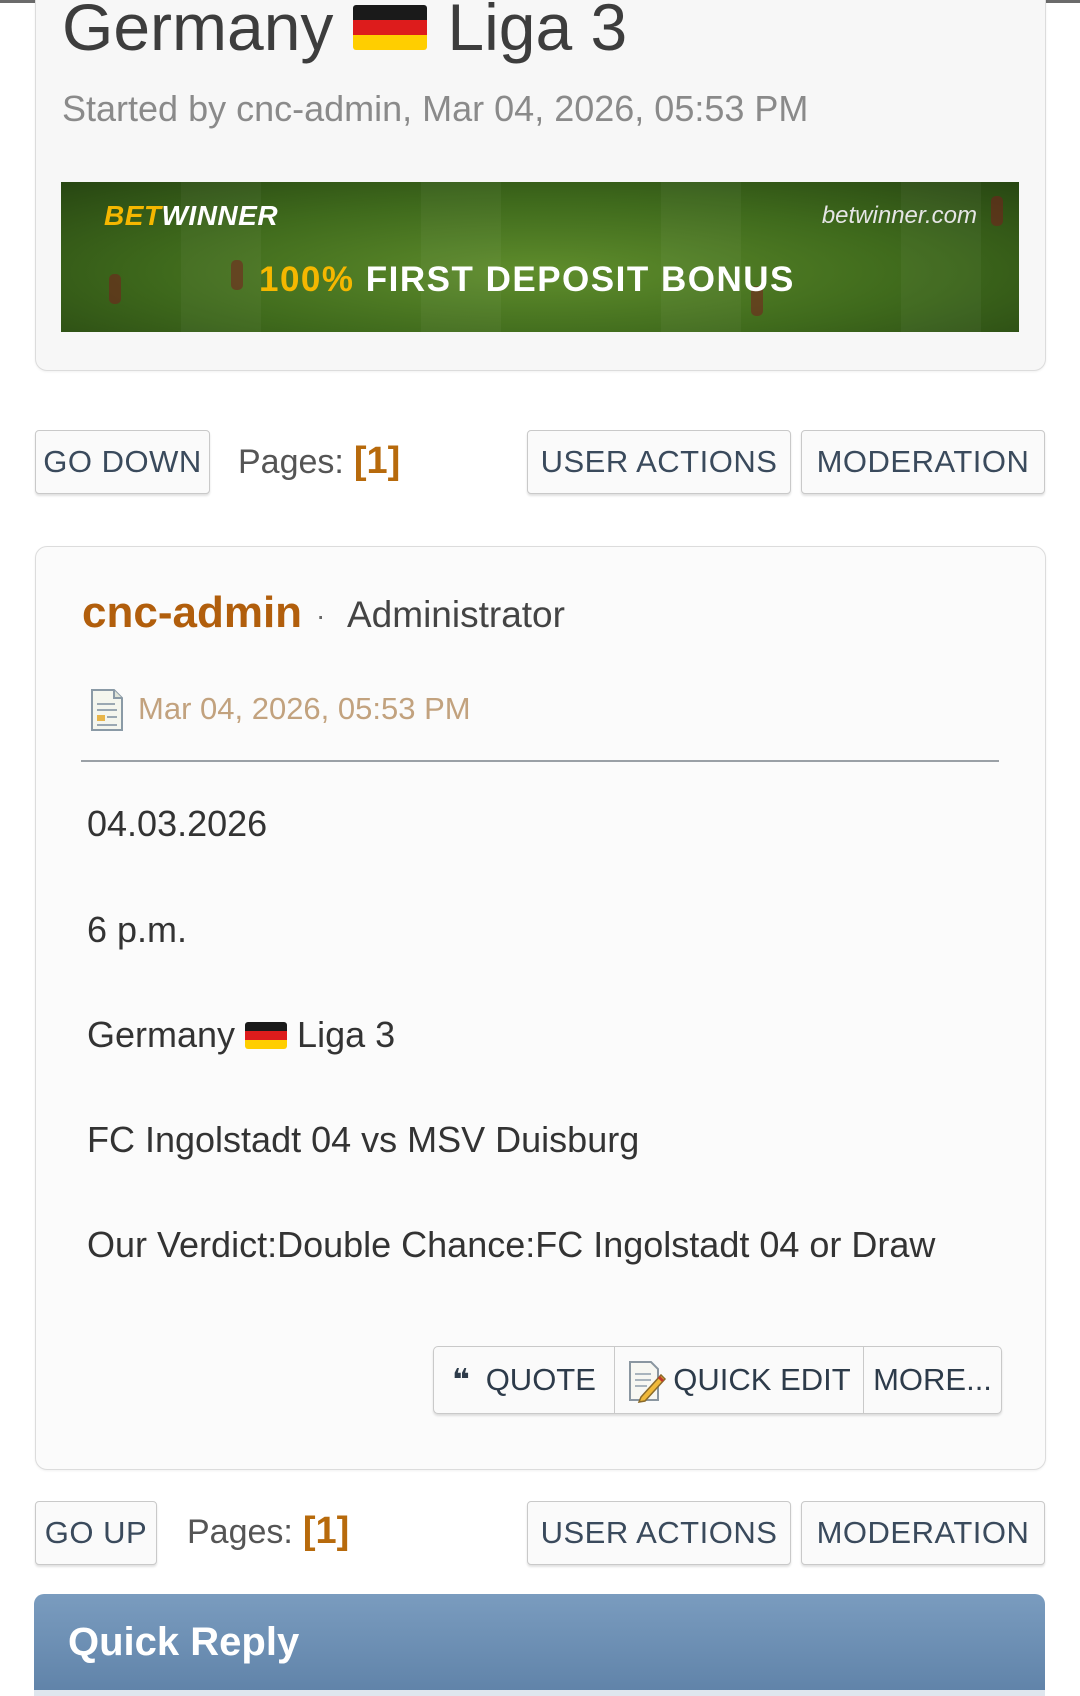  What do you see at coordinates (122, 462) in the screenshot?
I see `go-down-button: GO DOWN` at bounding box center [122, 462].